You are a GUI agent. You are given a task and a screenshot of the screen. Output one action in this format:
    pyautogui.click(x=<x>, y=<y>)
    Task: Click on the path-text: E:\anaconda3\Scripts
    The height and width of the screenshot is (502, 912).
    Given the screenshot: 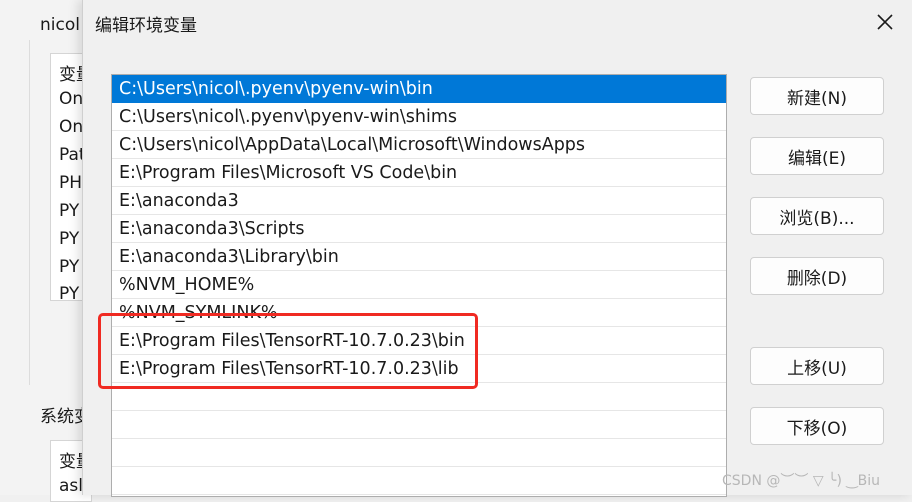 What is the action you would take?
    pyautogui.click(x=212, y=229)
    